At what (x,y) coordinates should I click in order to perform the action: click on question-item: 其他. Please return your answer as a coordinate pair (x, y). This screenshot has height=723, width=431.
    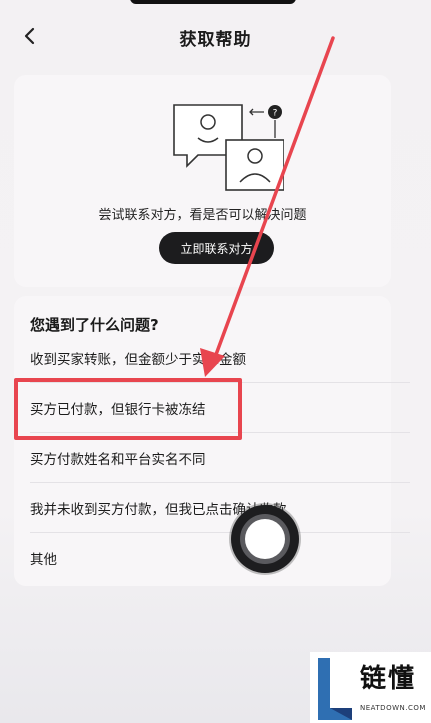
    Looking at the image, I should click on (202, 557).